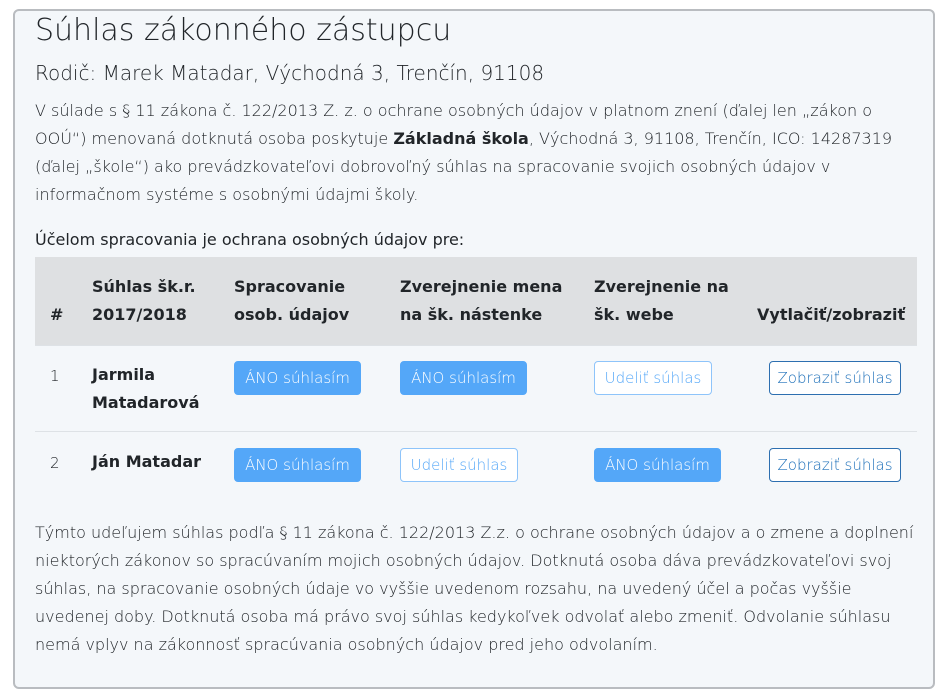 The image size is (951, 689). I want to click on header-board-line2: na šk. nástenke, so click(471, 314).